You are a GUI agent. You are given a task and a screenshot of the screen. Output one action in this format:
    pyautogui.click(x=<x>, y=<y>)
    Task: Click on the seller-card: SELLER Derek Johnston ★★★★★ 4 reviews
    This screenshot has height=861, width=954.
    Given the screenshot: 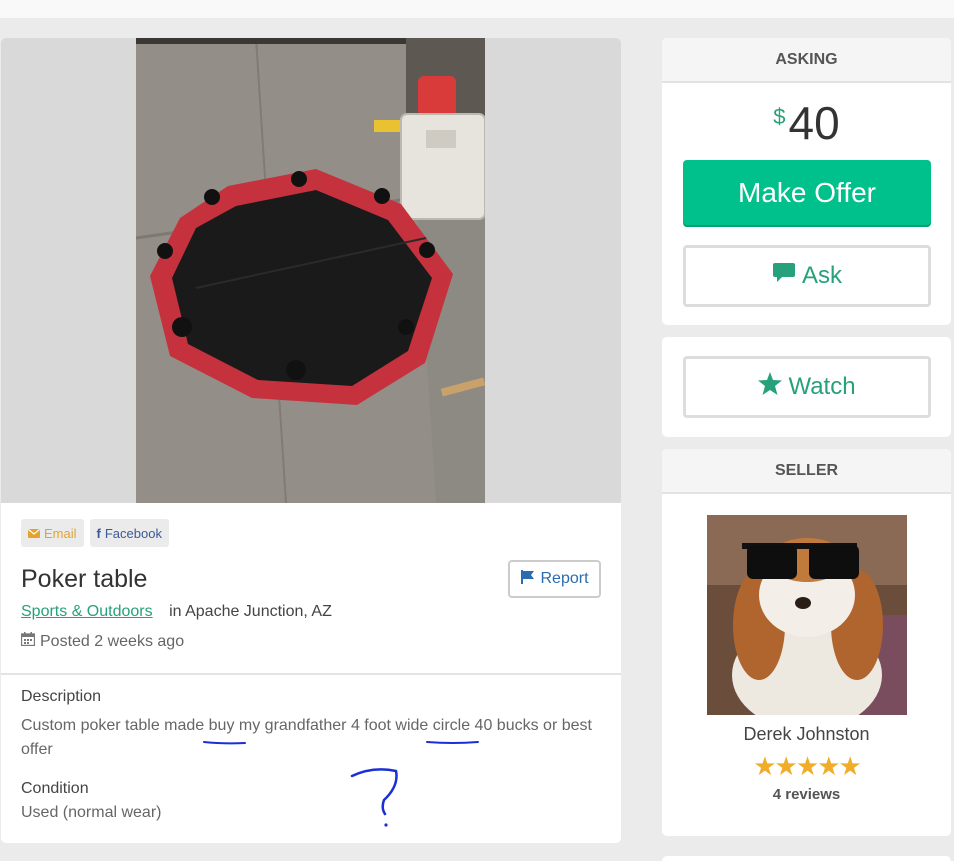 What is the action you would take?
    pyautogui.click(x=806, y=642)
    